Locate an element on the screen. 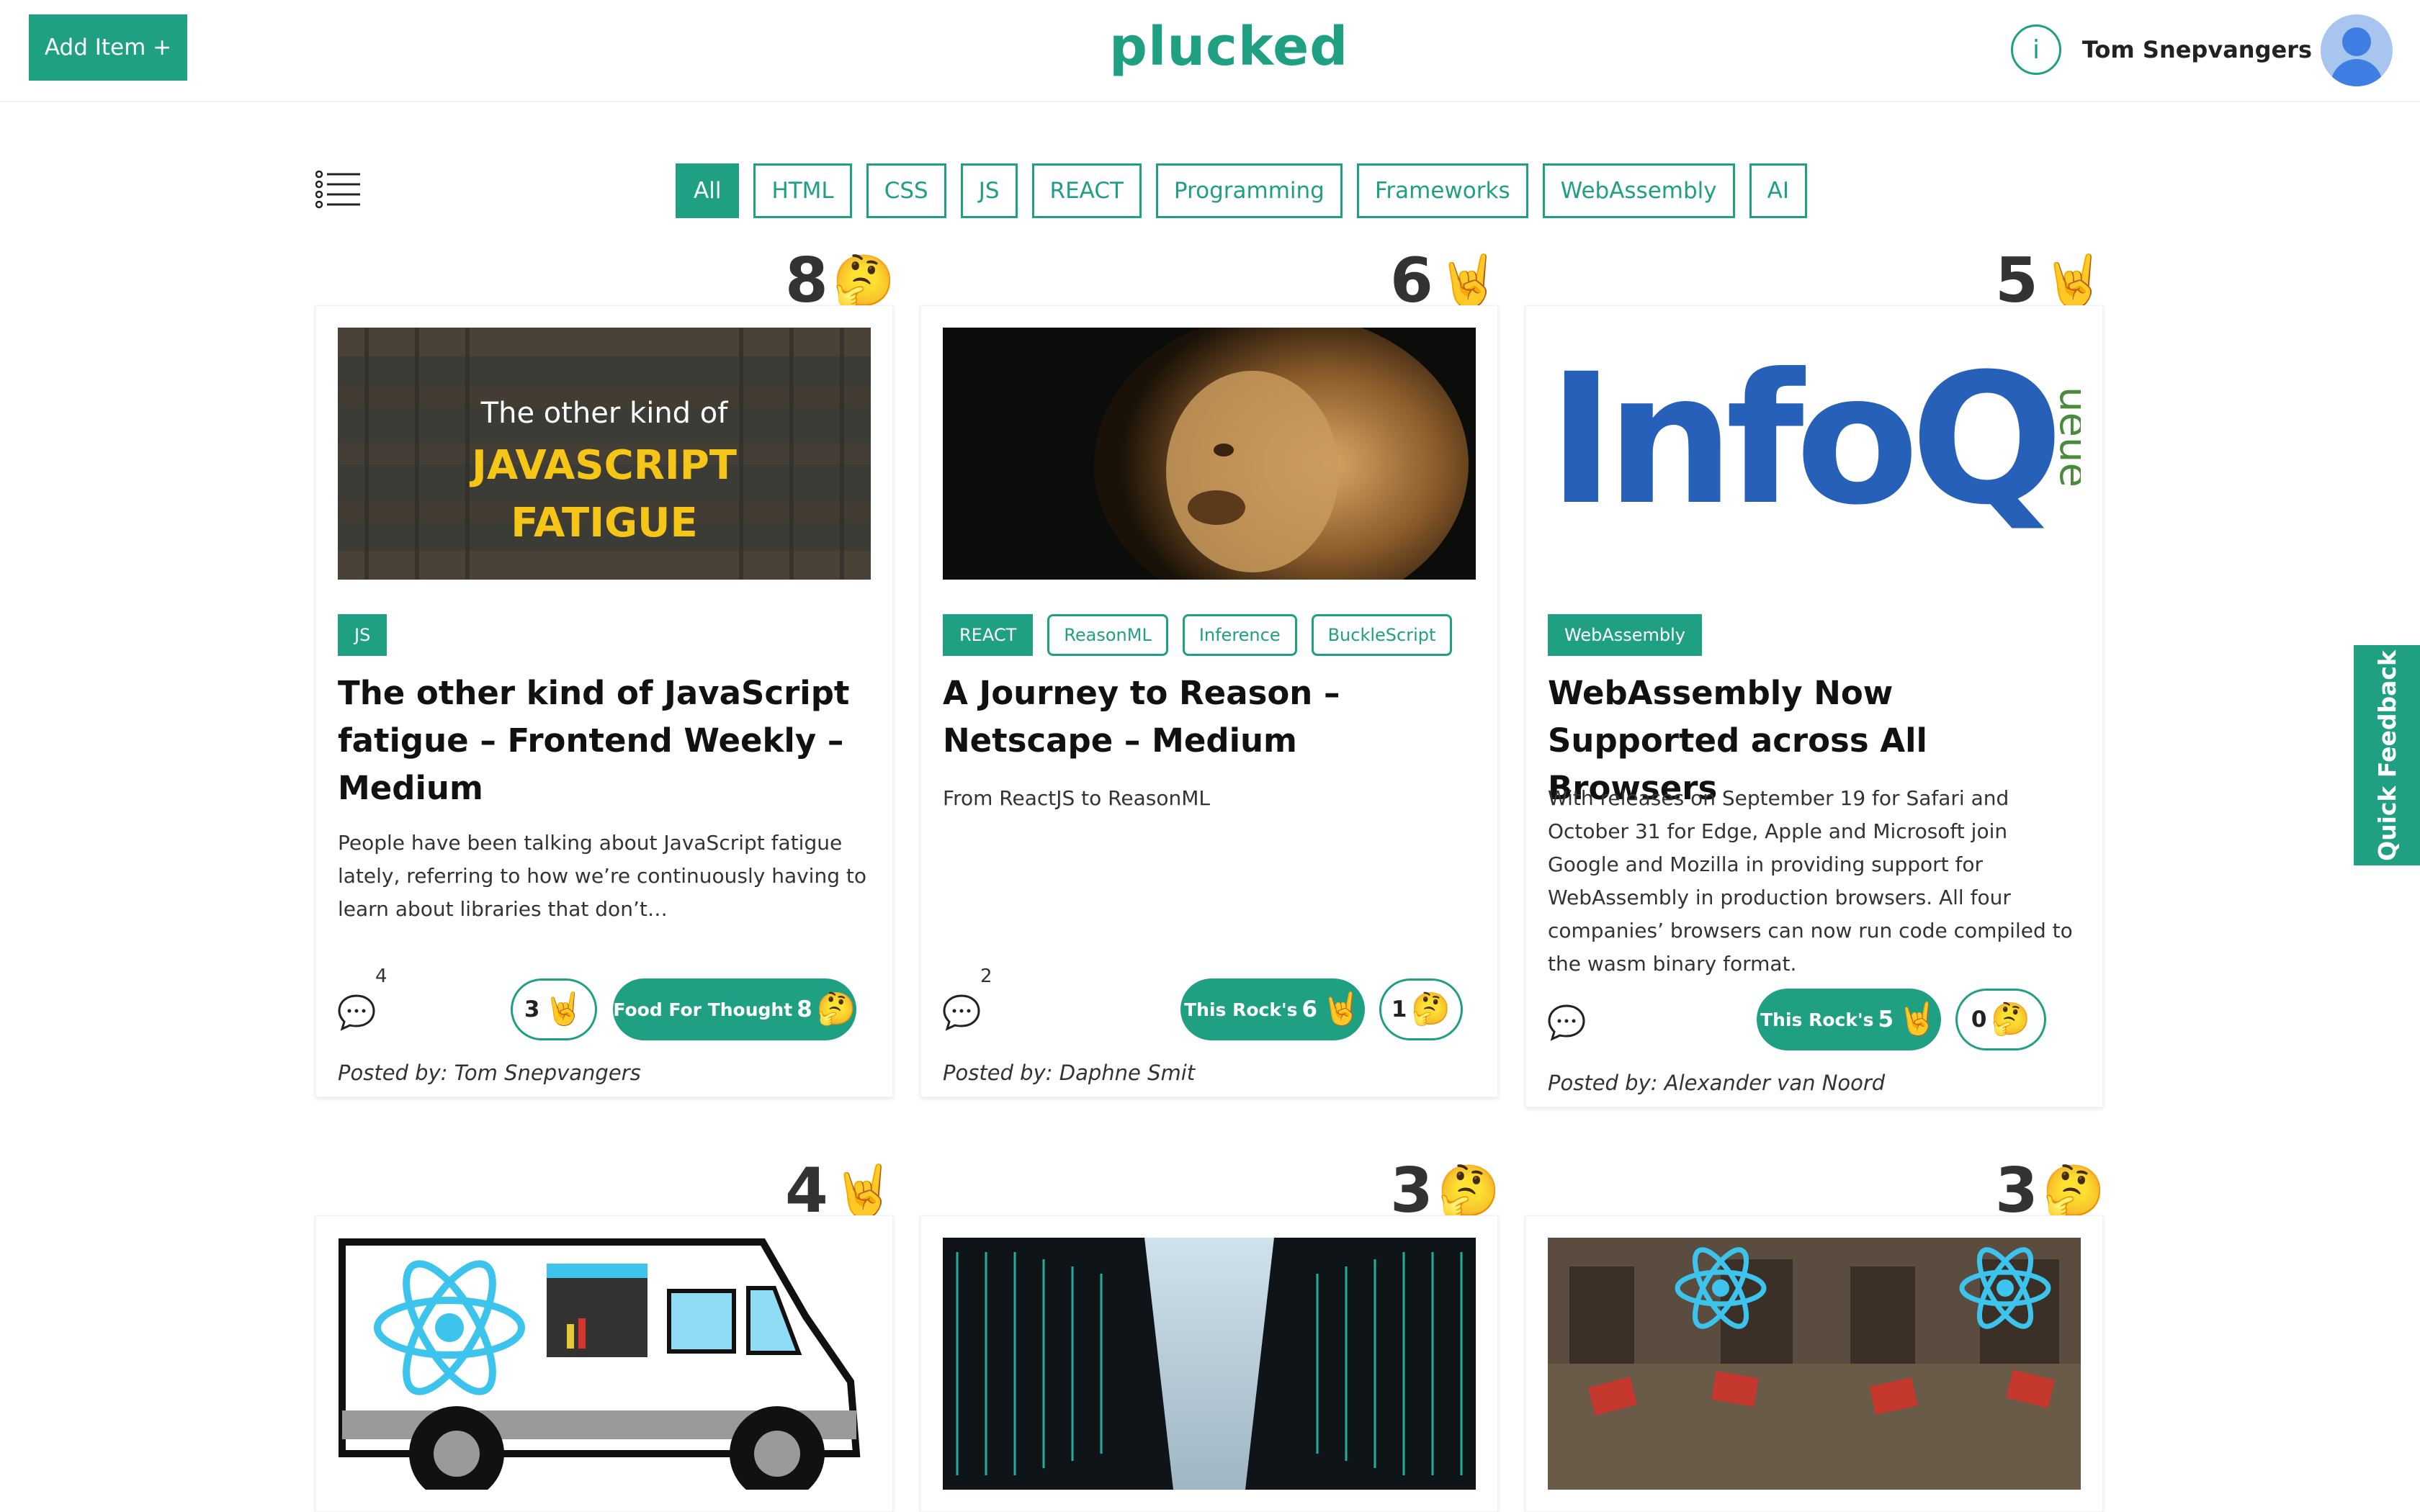  rock-count: 6 is located at coordinates (1309, 1009).